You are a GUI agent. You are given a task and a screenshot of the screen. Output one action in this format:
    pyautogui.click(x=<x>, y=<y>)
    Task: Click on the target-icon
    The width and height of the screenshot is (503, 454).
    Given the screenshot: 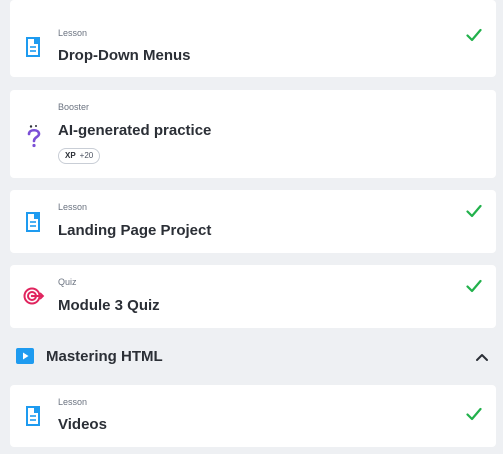 What is the action you would take?
    pyautogui.click(x=34, y=298)
    